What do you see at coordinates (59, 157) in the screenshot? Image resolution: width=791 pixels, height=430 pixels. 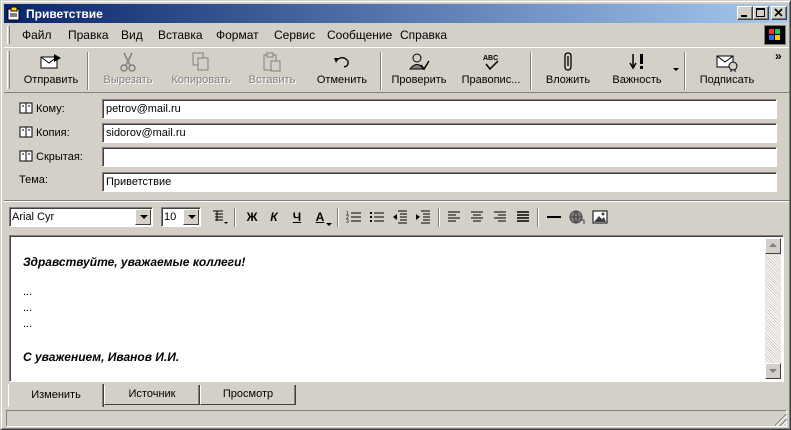 I see `bcc-label: Скрытая:` at bounding box center [59, 157].